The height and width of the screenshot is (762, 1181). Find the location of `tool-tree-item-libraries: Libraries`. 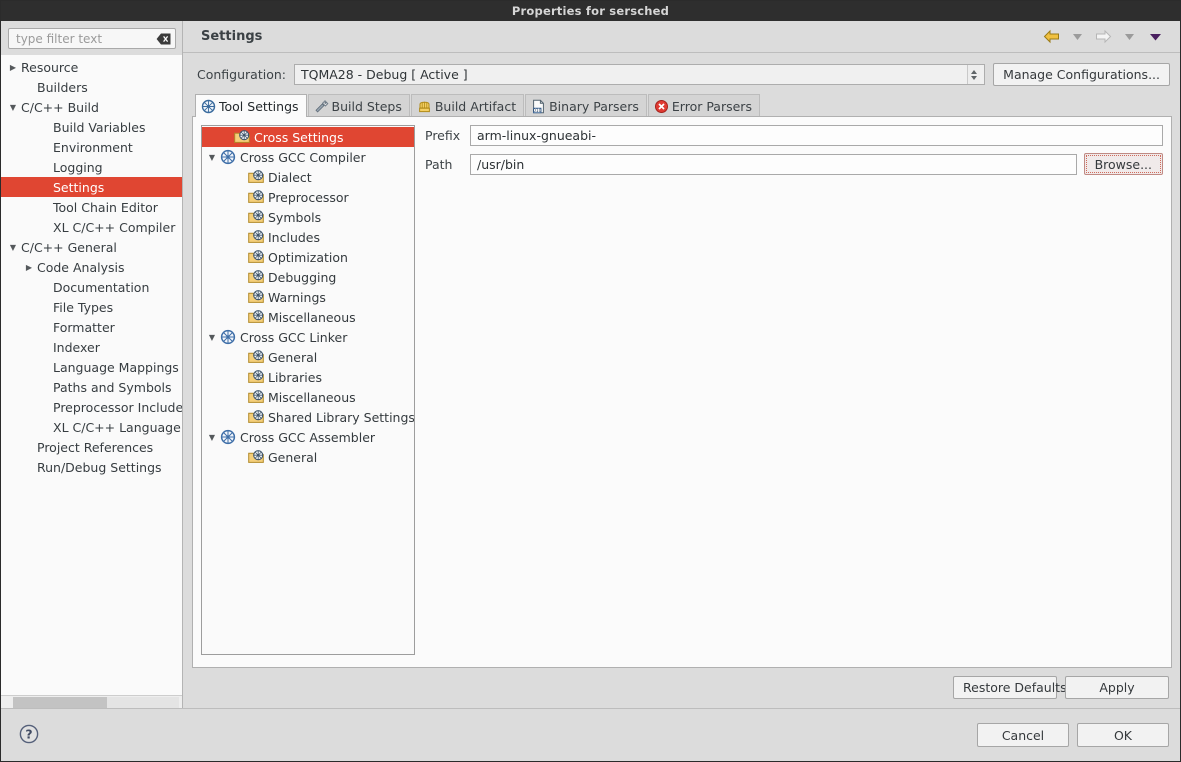

tool-tree-item-libraries: Libraries is located at coordinates (308, 377).